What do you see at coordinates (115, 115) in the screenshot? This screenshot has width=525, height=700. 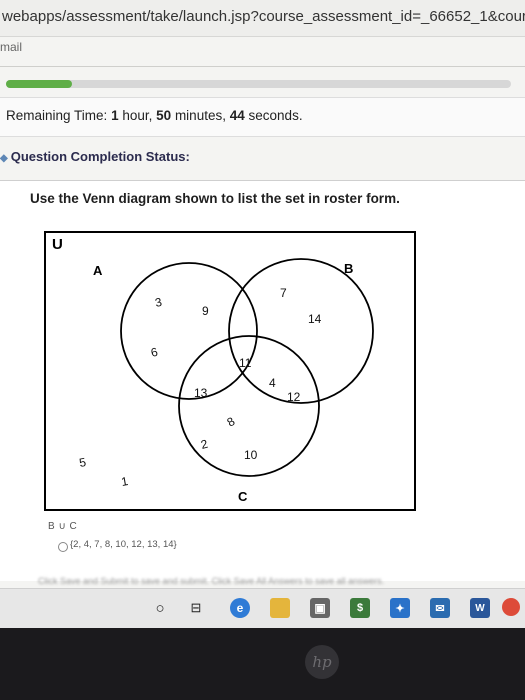 I see `timer-hours: 1` at bounding box center [115, 115].